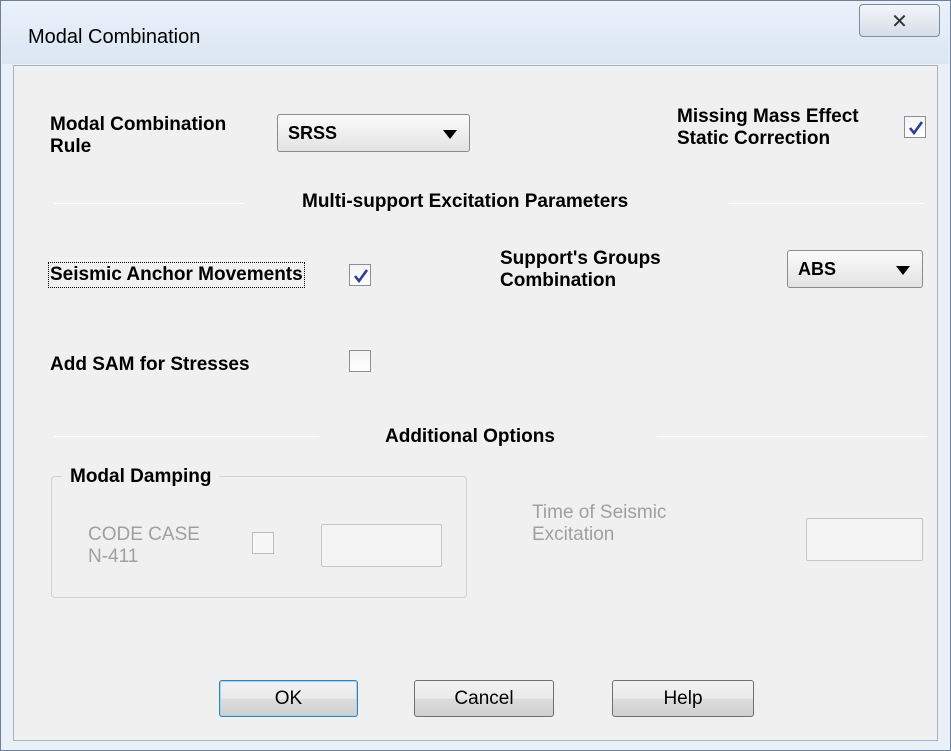 This screenshot has height=751, width=951. I want to click on support-groups-value: ABS, so click(817, 269).